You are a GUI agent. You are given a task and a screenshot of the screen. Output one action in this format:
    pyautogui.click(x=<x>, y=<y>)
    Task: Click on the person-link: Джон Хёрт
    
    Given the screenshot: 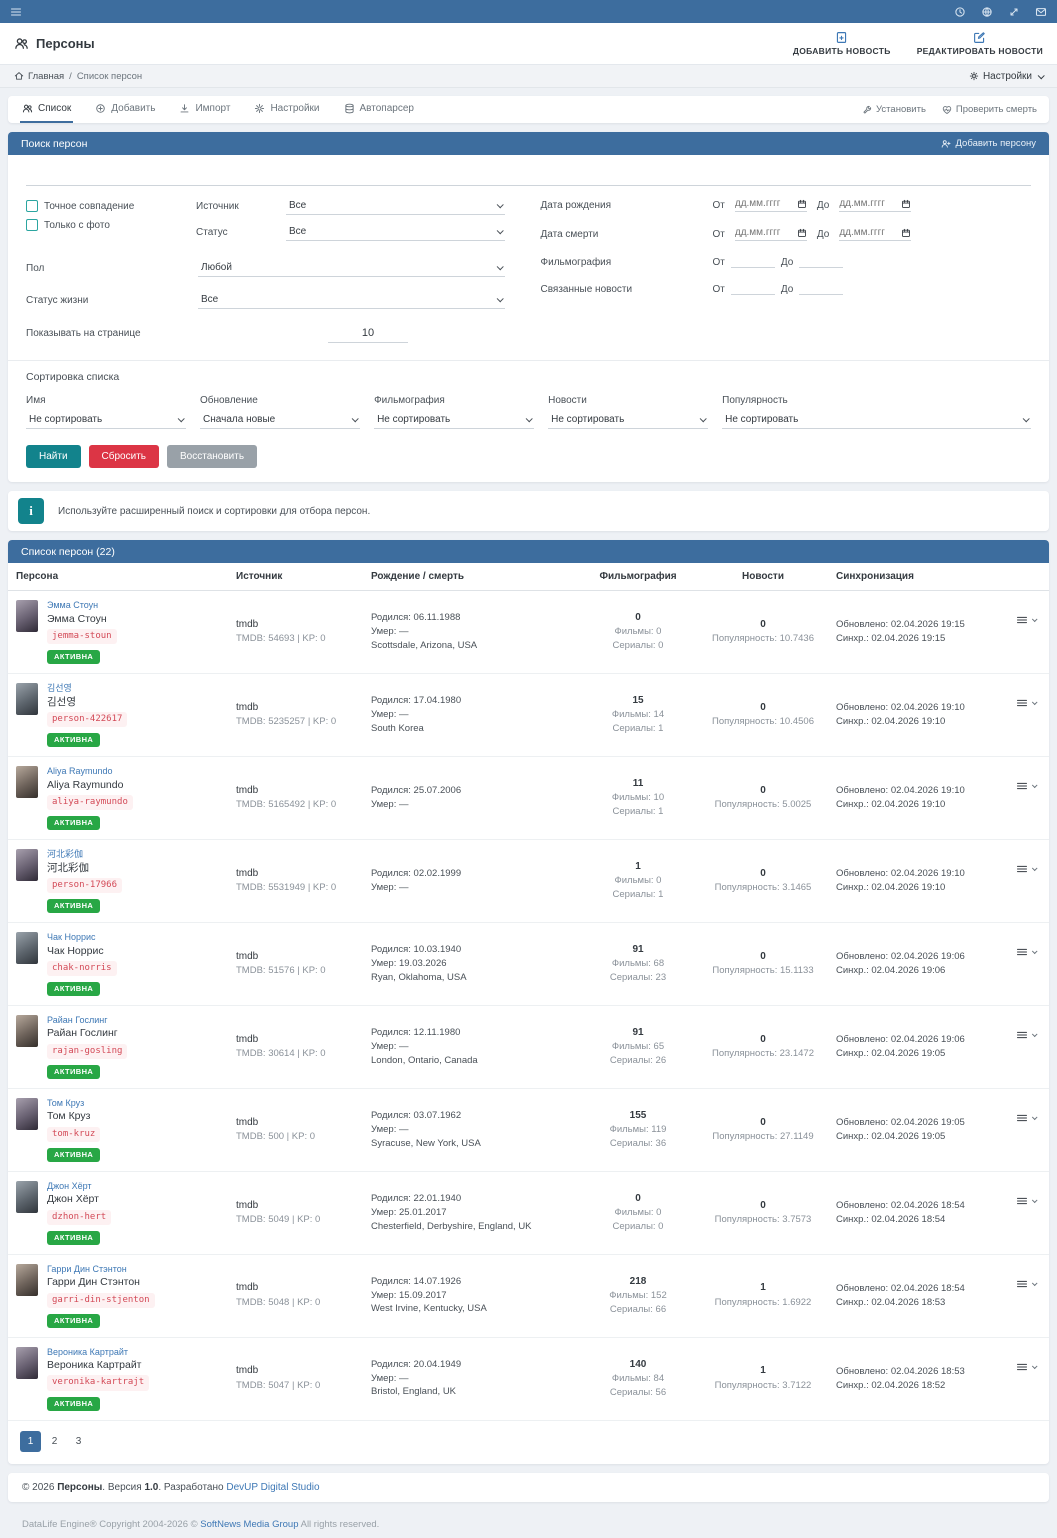 What is the action you would take?
    pyautogui.click(x=79, y=1187)
    